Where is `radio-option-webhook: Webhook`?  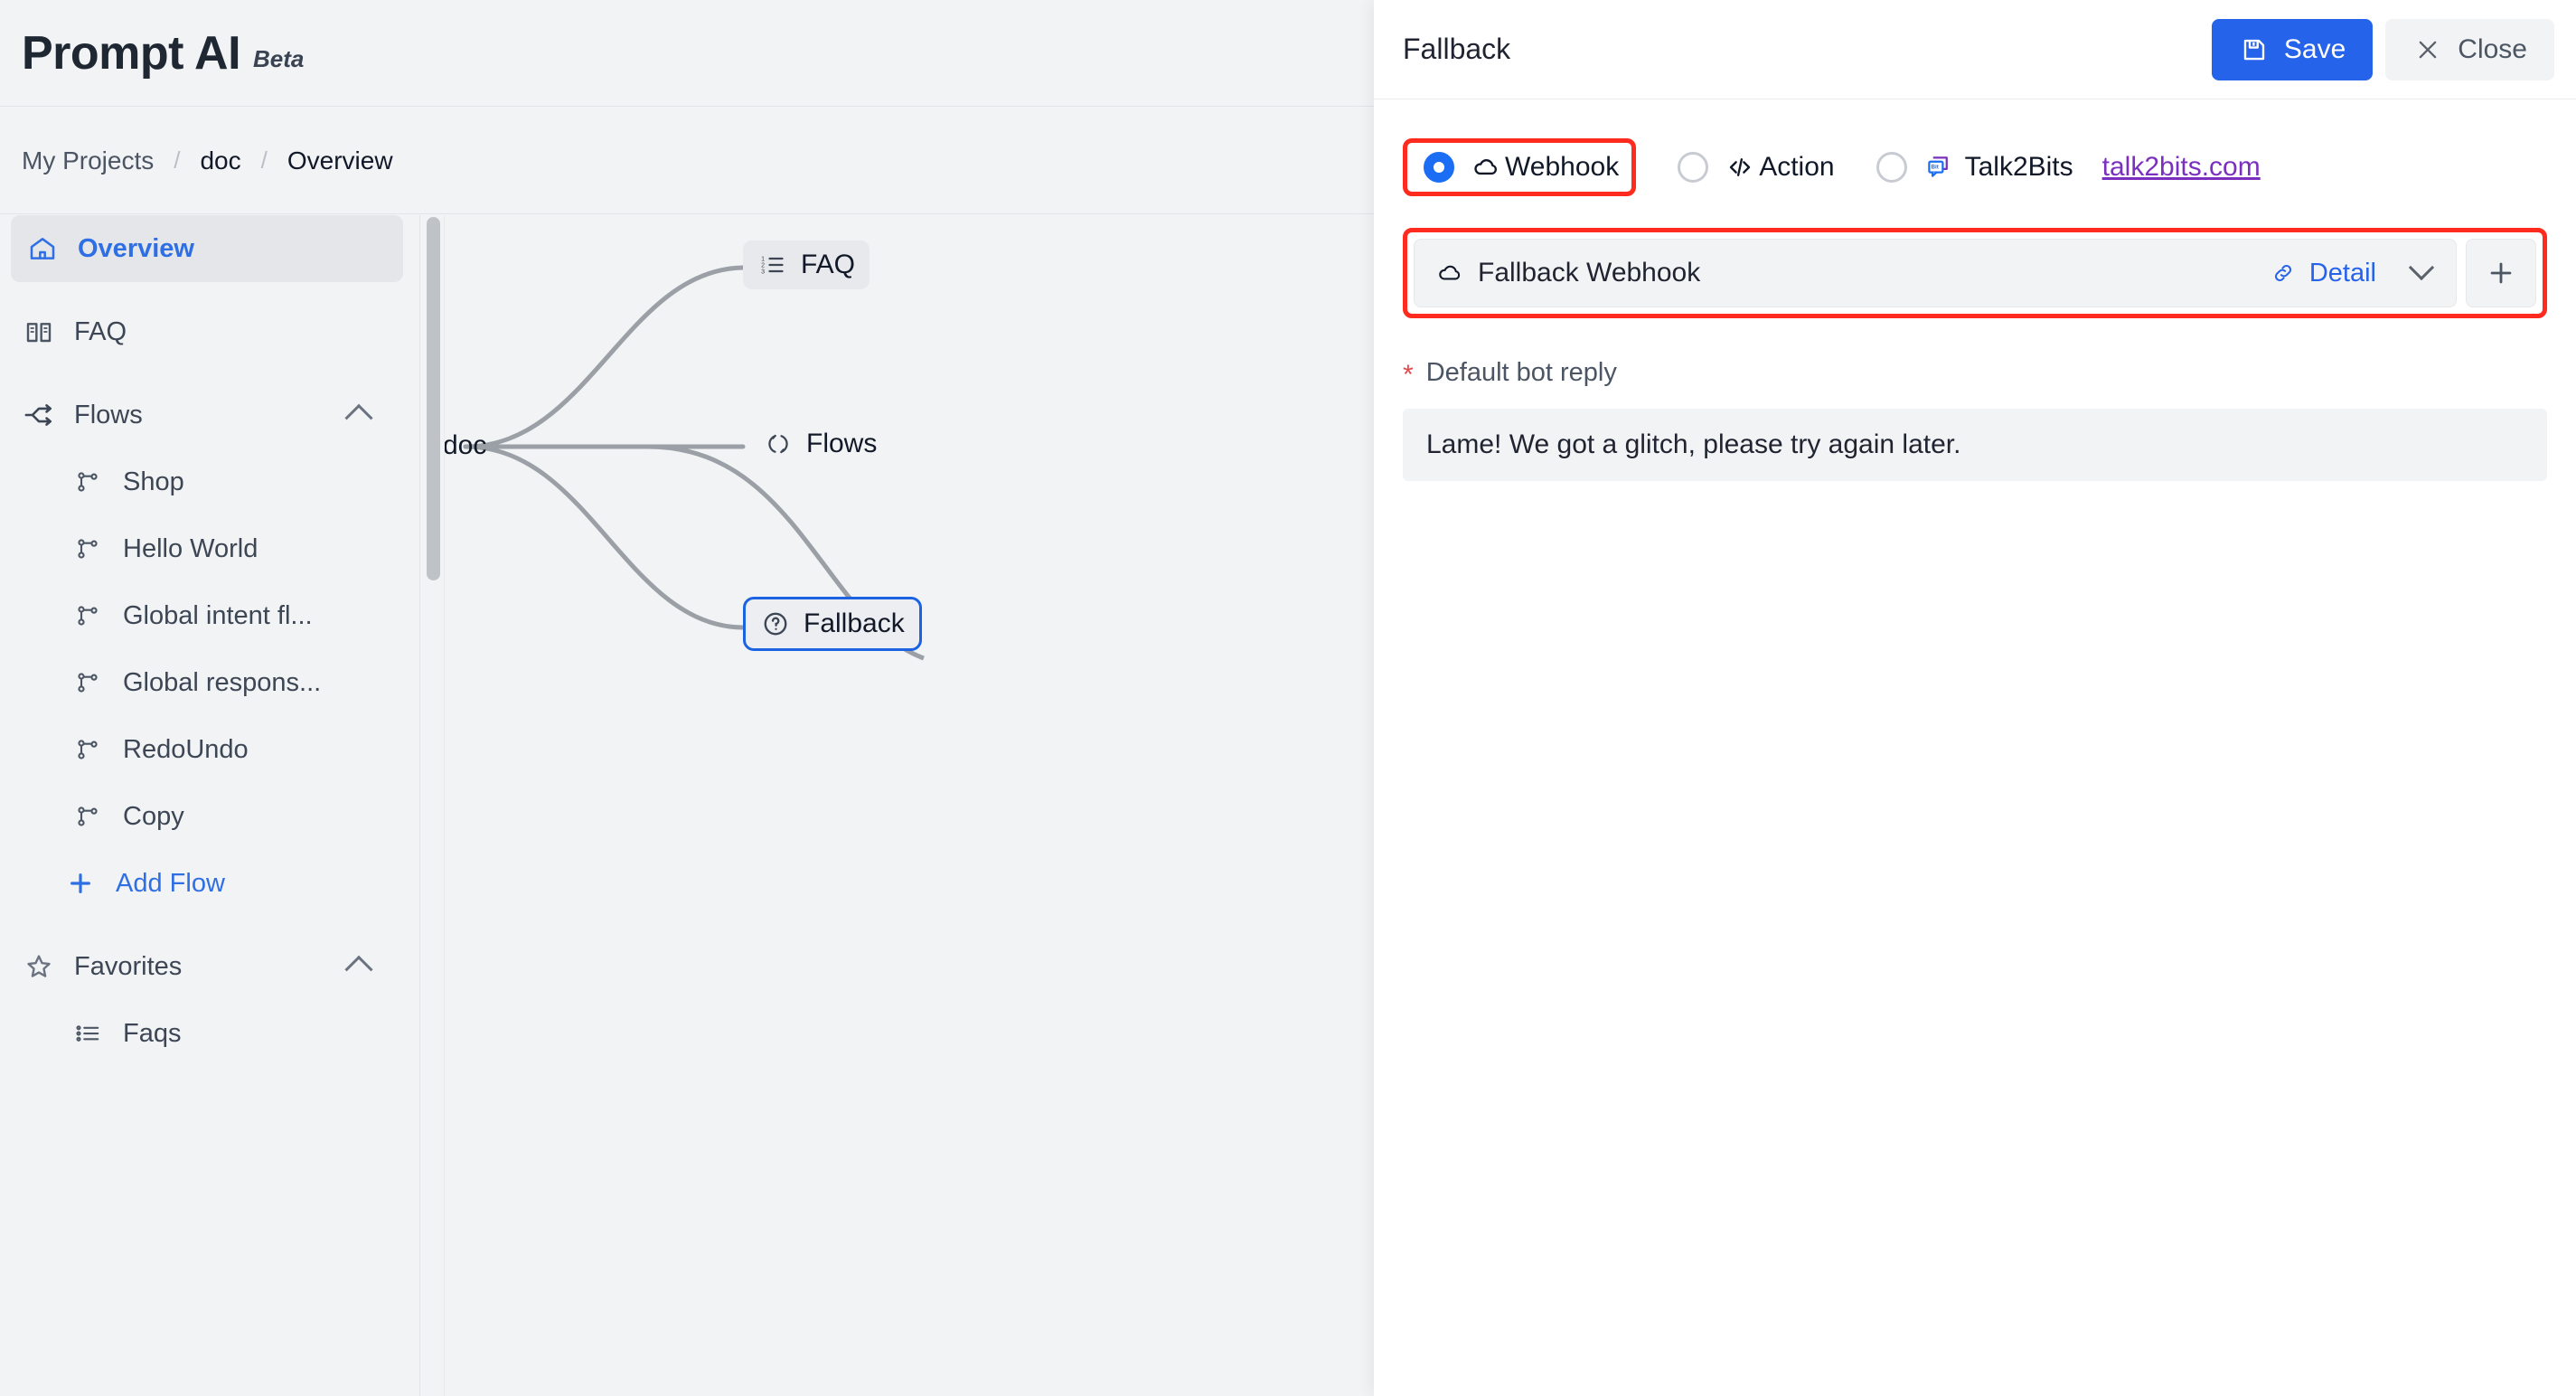 radio-option-webhook: Webhook is located at coordinates (1520, 167).